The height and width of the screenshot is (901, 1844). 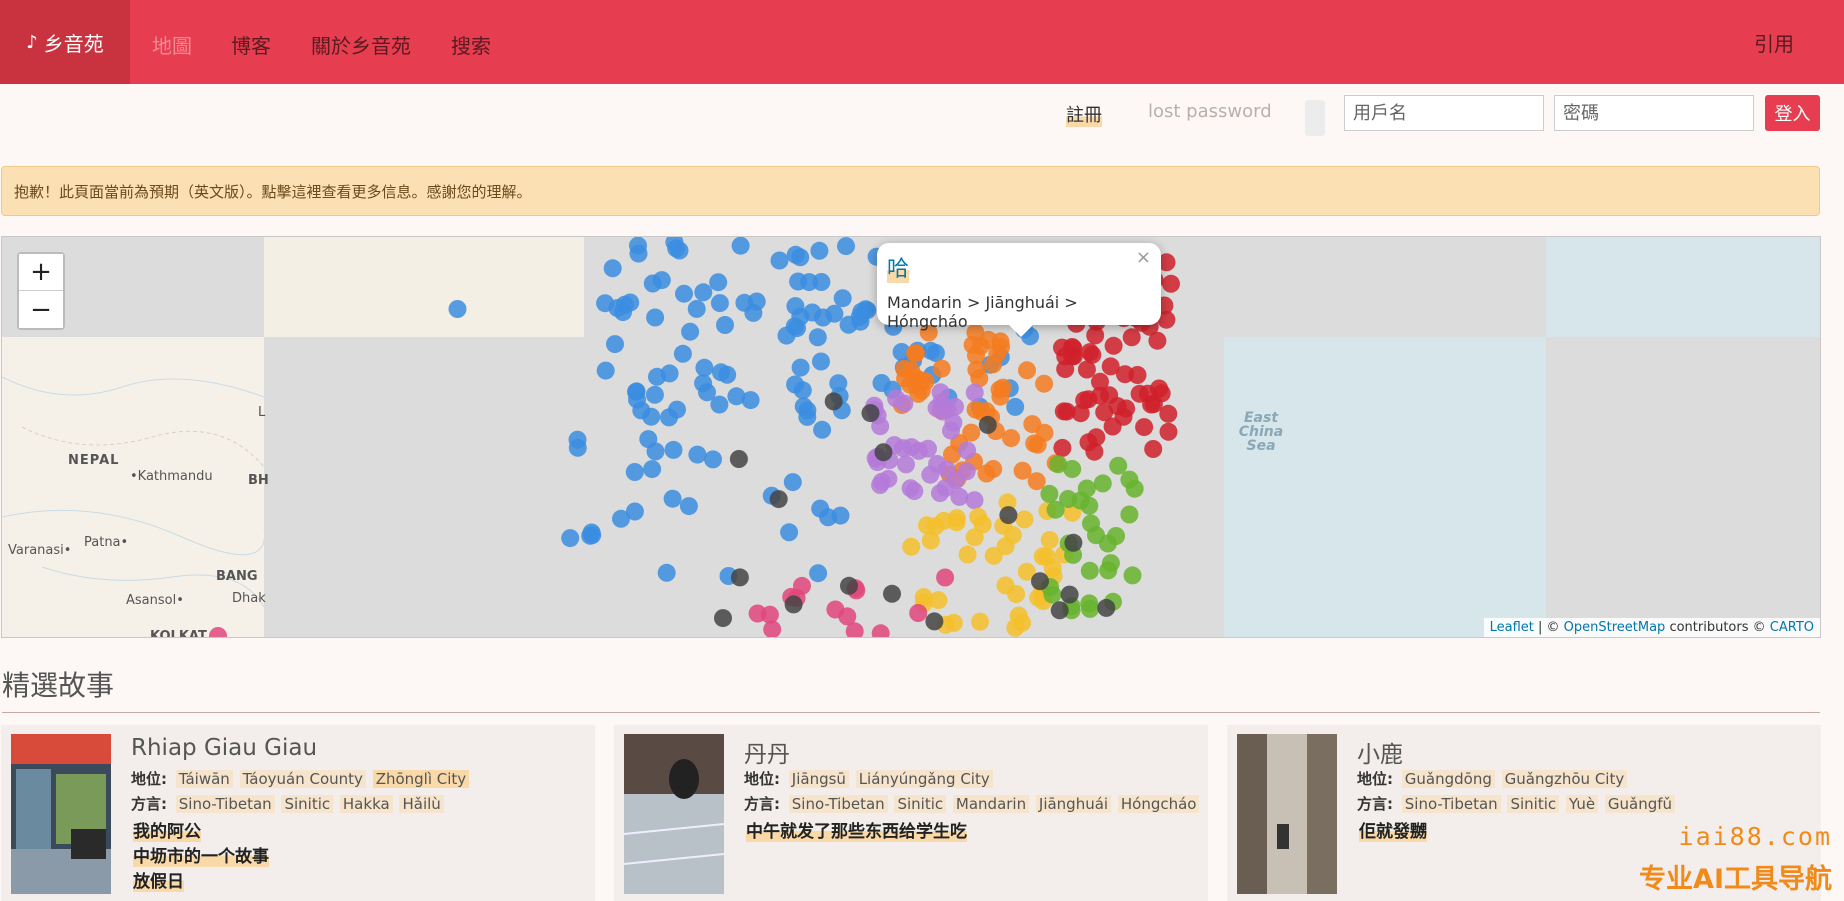 What do you see at coordinates (1287, 814) in the screenshot?
I see `story-card-image` at bounding box center [1287, 814].